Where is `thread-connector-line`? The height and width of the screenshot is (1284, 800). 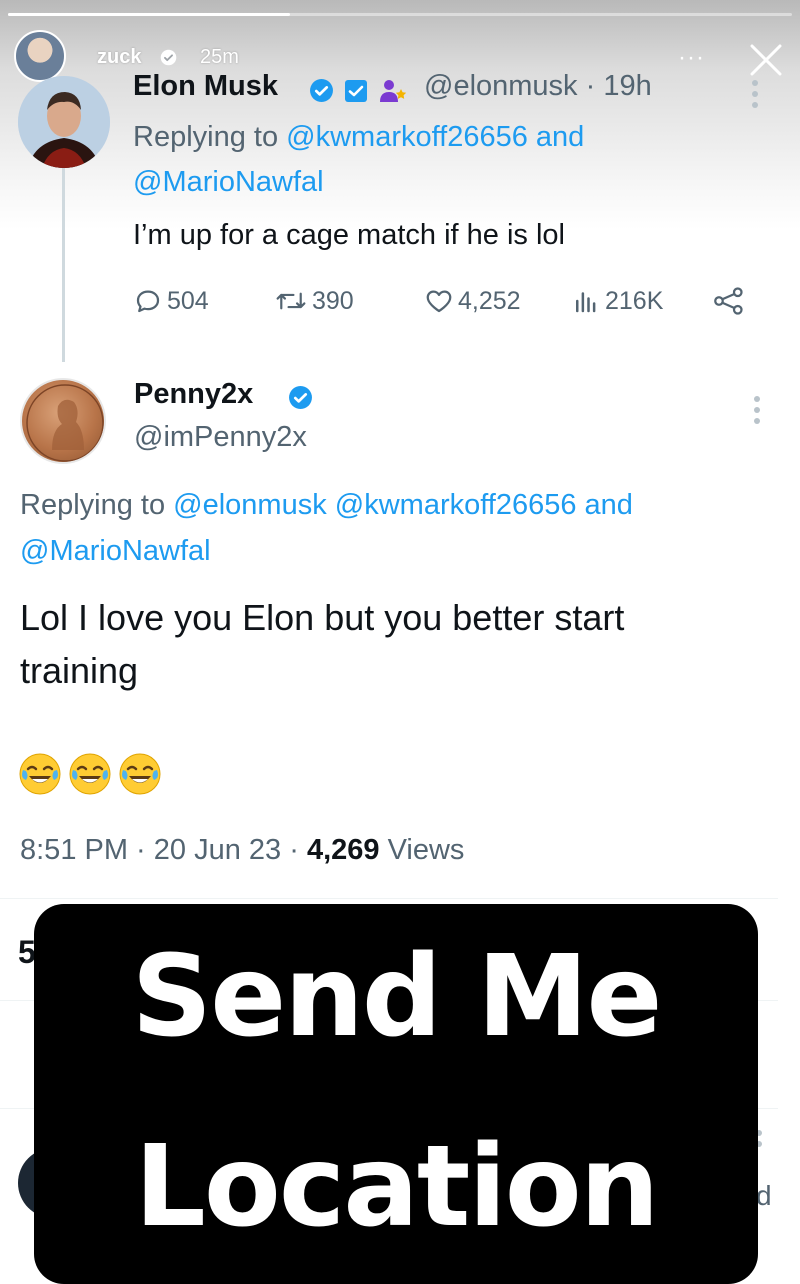 thread-connector-line is located at coordinates (63, 262).